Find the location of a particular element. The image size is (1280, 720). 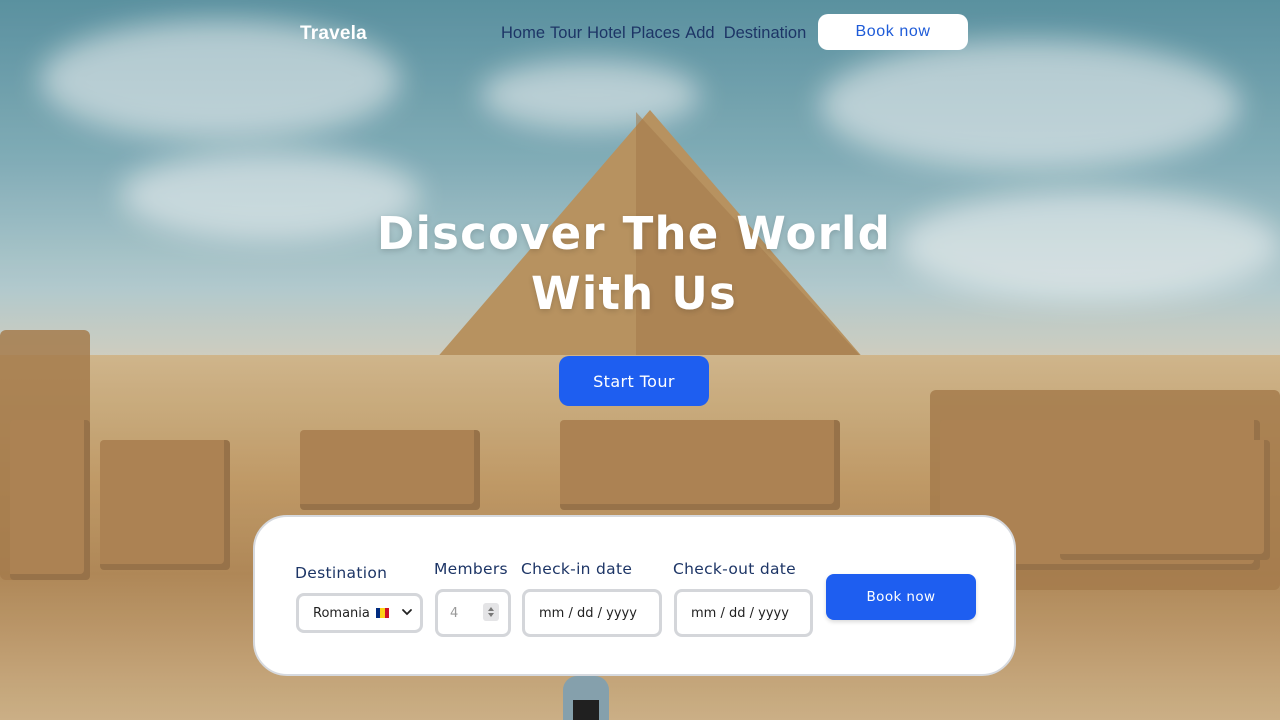

destination-value: Romania is located at coordinates (341, 613).